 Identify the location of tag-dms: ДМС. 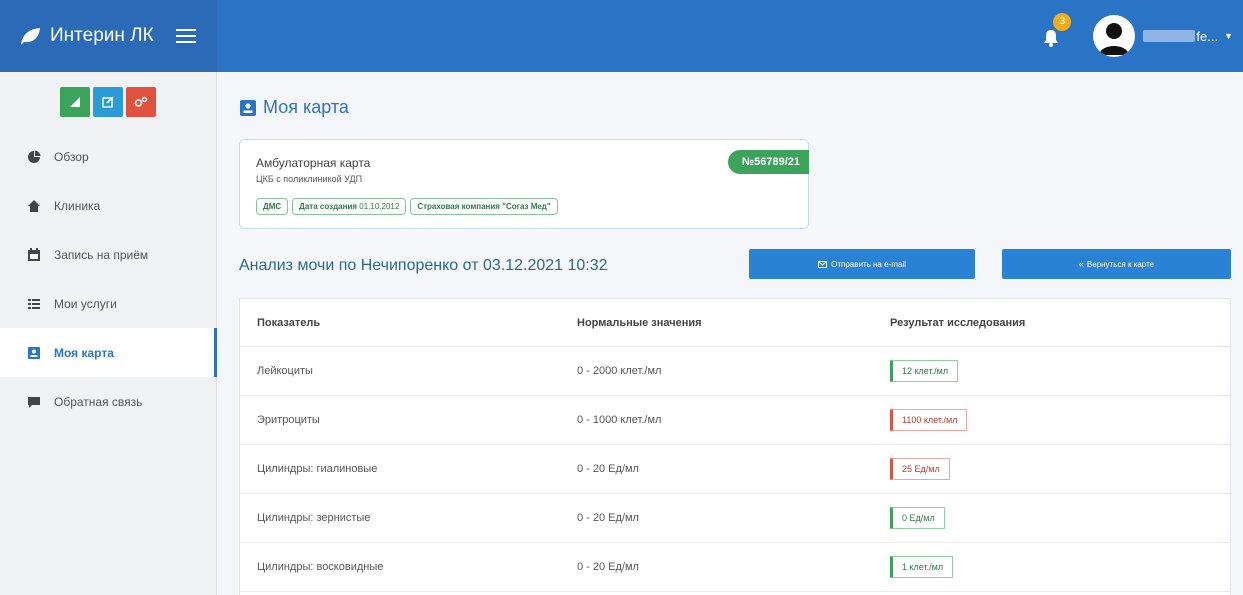
(272, 206).